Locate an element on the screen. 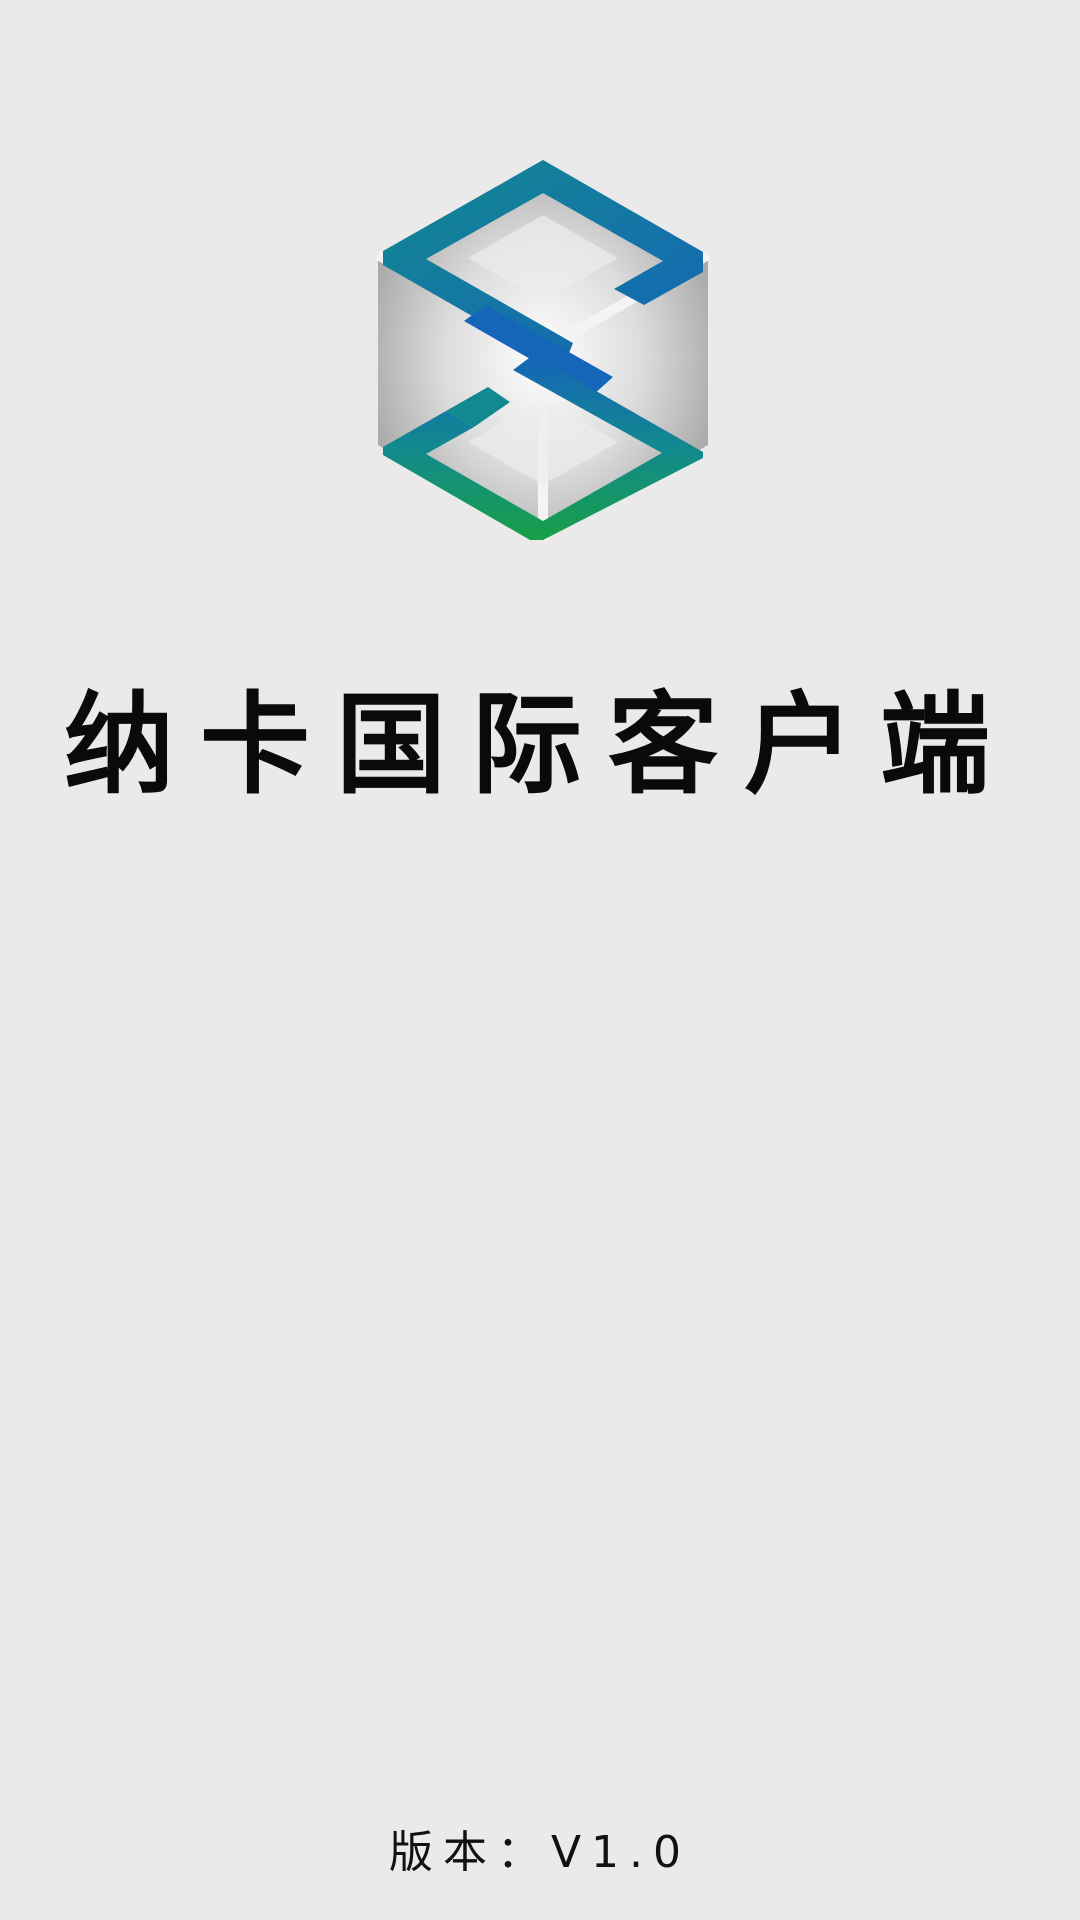  hexagon-s-logo-icon is located at coordinates (543, 350).